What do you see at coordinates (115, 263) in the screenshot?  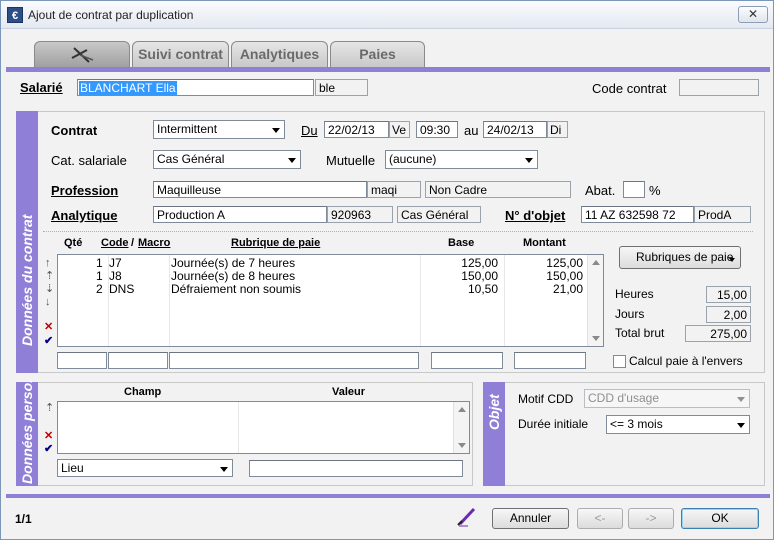 I see `grid-cell-code: J7` at bounding box center [115, 263].